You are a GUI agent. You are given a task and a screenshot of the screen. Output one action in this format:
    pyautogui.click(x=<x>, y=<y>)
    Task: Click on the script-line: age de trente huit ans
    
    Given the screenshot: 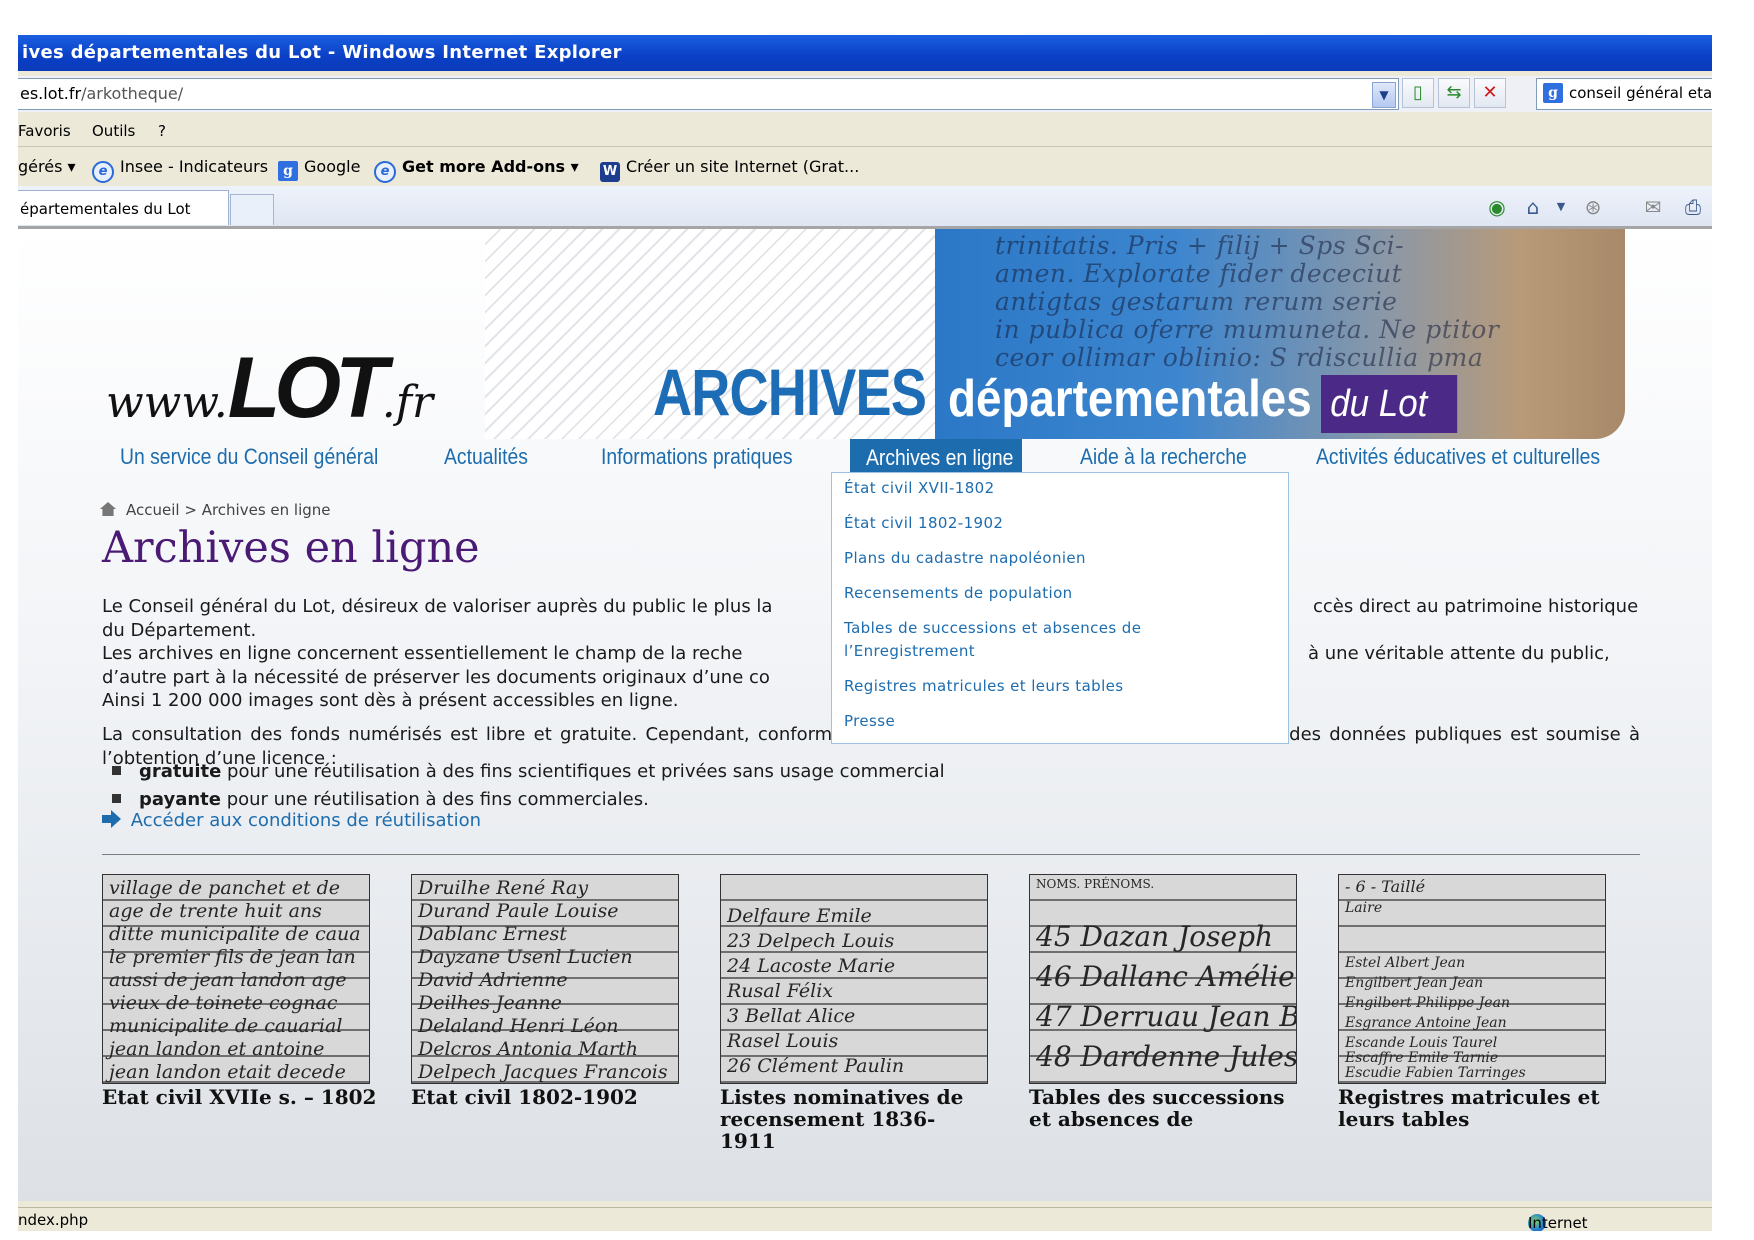 What is the action you would take?
    pyautogui.click(x=215, y=911)
    